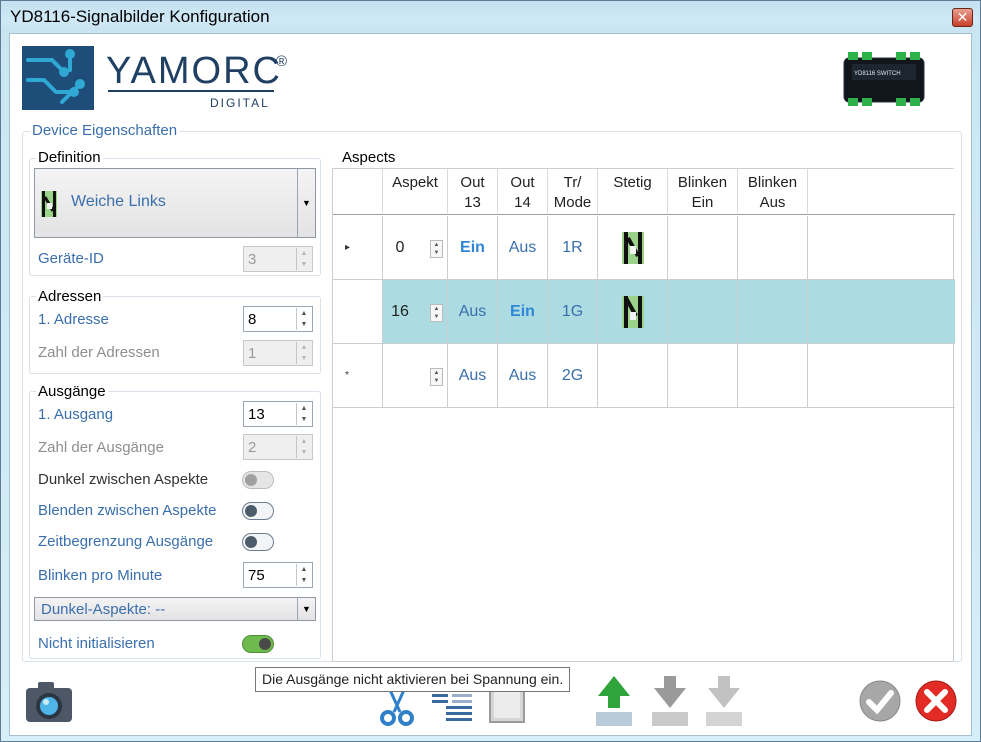  Describe the element at coordinates (49, 204) in the screenshot. I see `turnout-left-icon` at that location.